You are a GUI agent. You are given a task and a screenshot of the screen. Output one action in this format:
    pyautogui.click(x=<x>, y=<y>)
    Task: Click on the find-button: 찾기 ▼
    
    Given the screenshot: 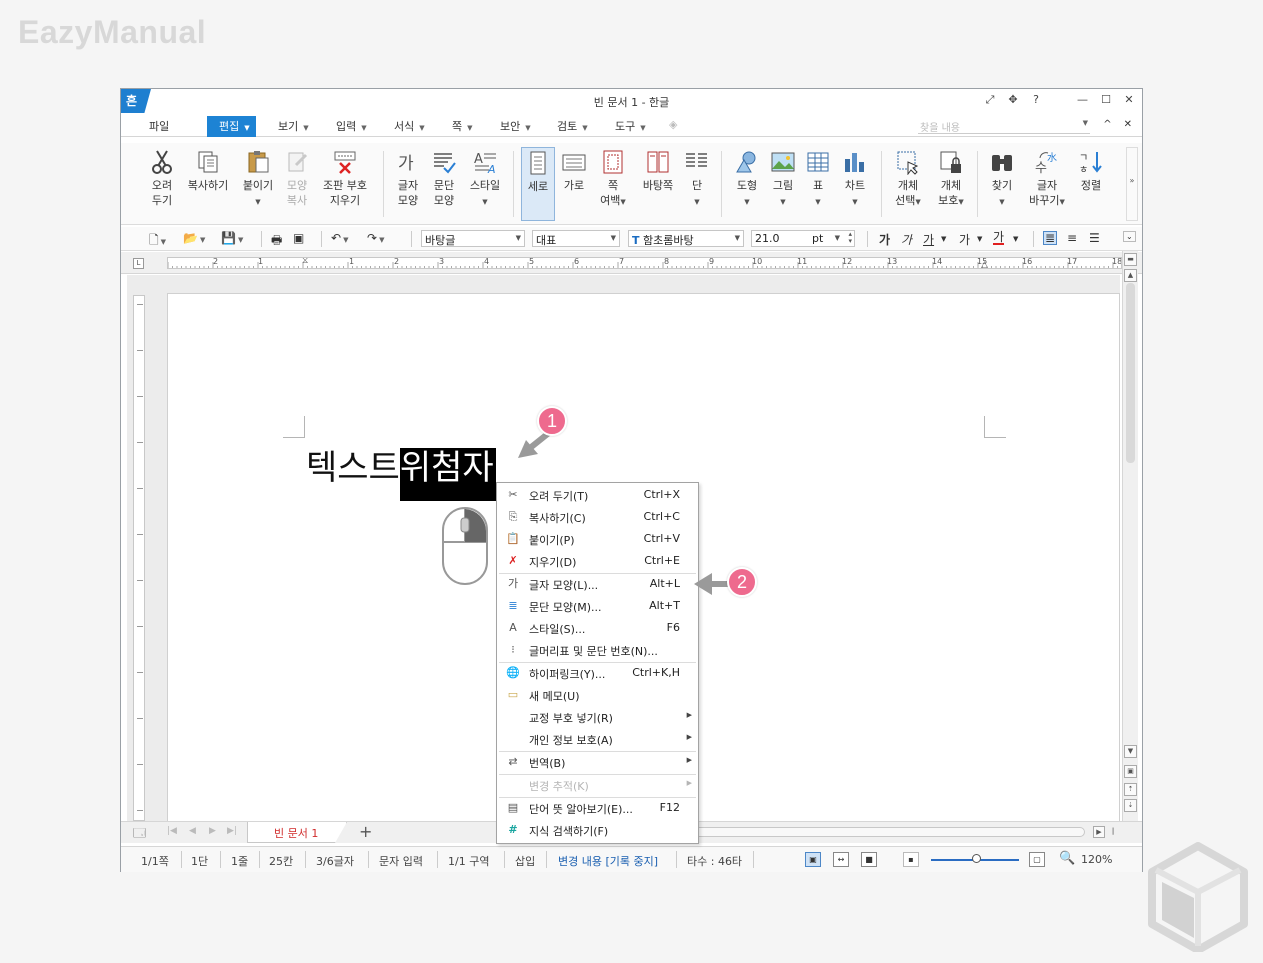 What is the action you would take?
    pyautogui.click(x=1002, y=178)
    